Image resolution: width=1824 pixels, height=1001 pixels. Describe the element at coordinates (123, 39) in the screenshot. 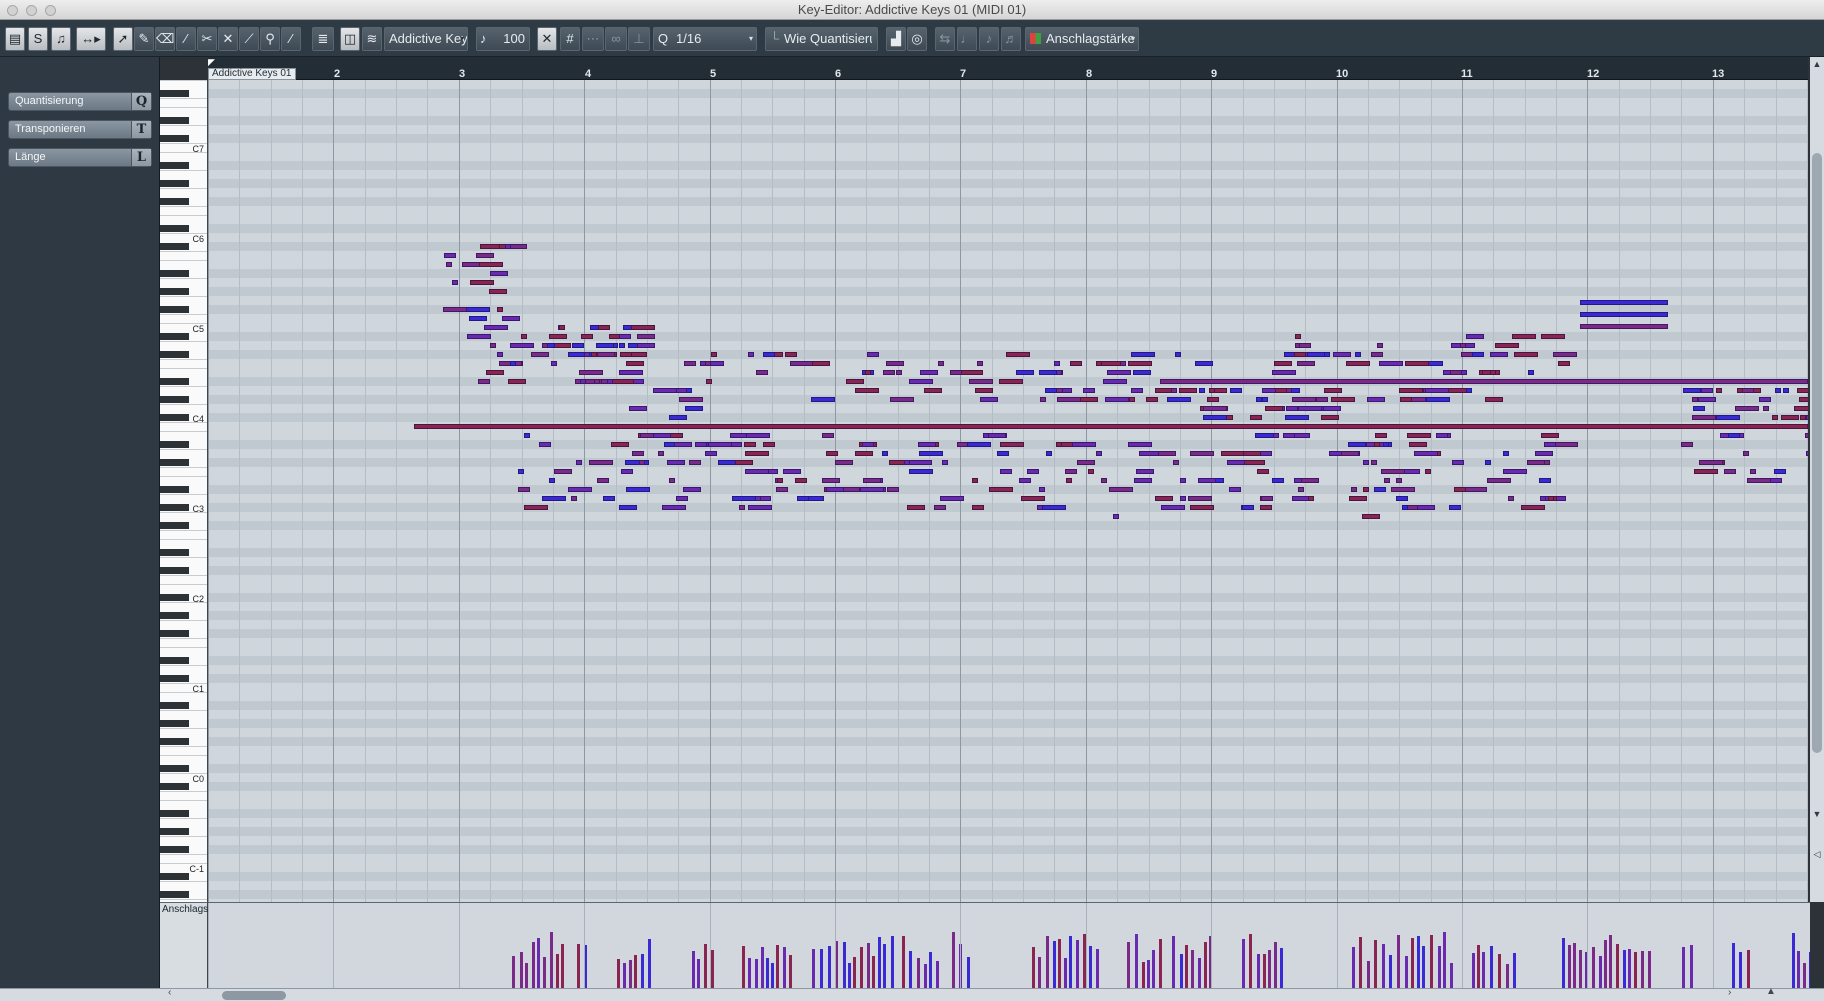

I see `object-selection-tool-icon: ➚` at that location.